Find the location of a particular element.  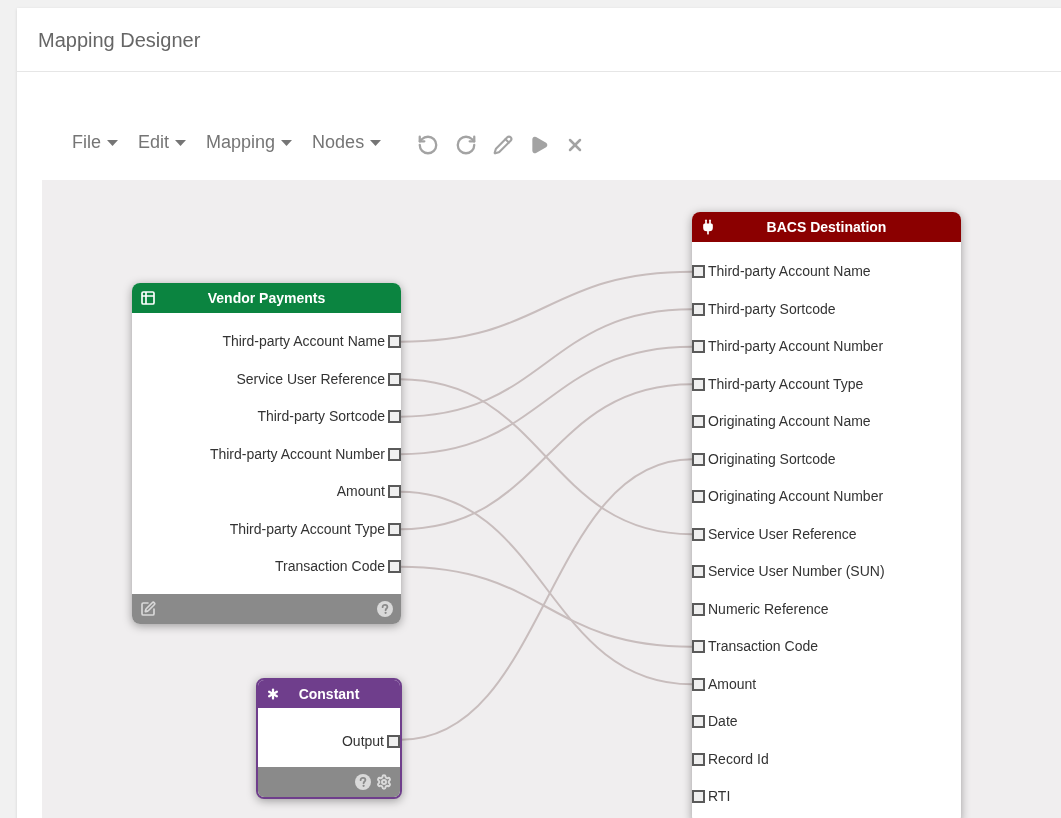

menu-dropdown: Nodes is located at coordinates (347, 142).